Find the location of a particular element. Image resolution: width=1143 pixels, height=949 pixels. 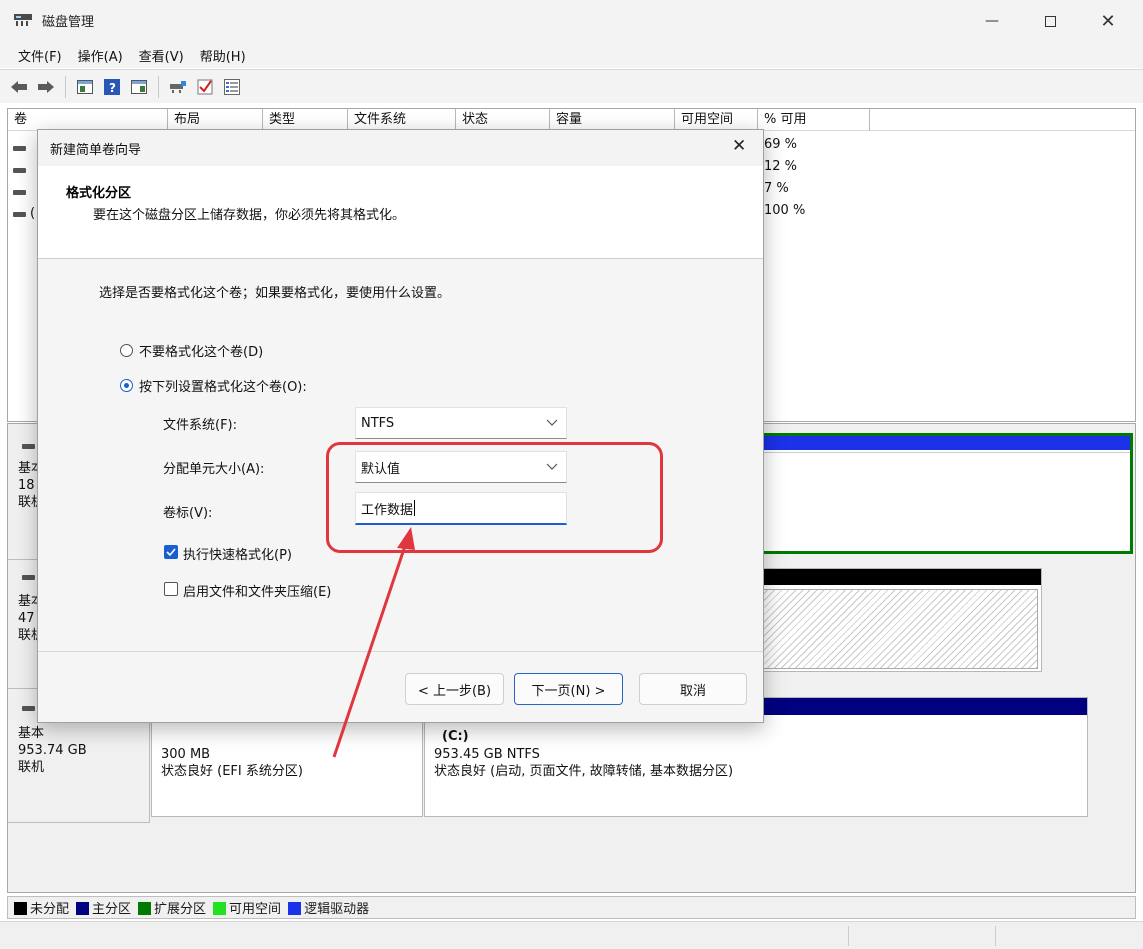

close-button: ✕ is located at coordinates (1108, 21).